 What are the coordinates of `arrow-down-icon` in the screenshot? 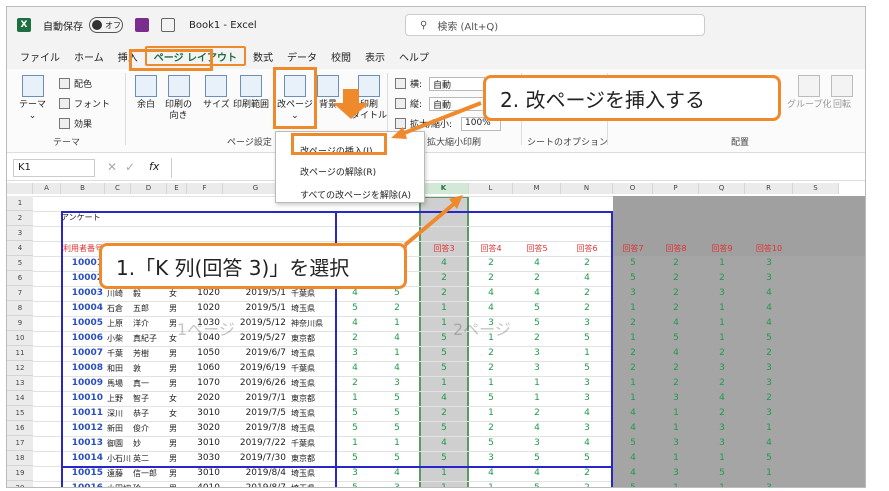 It's located at (351, 104).